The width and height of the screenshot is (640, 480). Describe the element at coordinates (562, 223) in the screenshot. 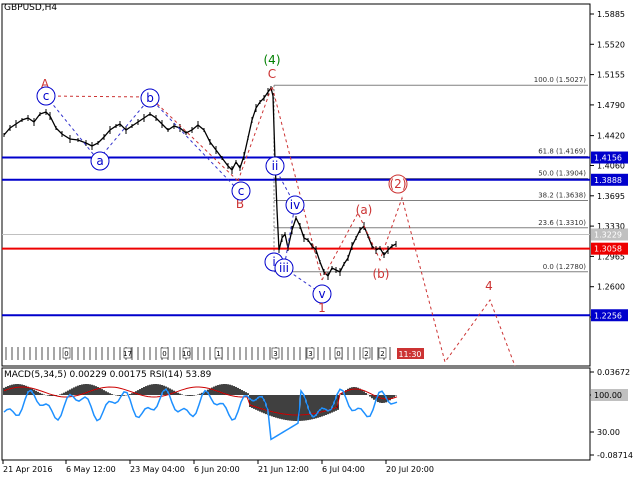

I see `fib-level-label: 23.6 (1.3310)` at that location.